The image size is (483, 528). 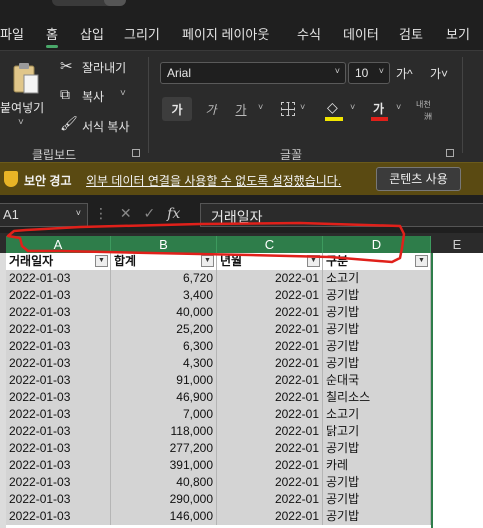 What do you see at coordinates (164, 261) in the screenshot?
I see `header-cell: 합계 ▼` at bounding box center [164, 261].